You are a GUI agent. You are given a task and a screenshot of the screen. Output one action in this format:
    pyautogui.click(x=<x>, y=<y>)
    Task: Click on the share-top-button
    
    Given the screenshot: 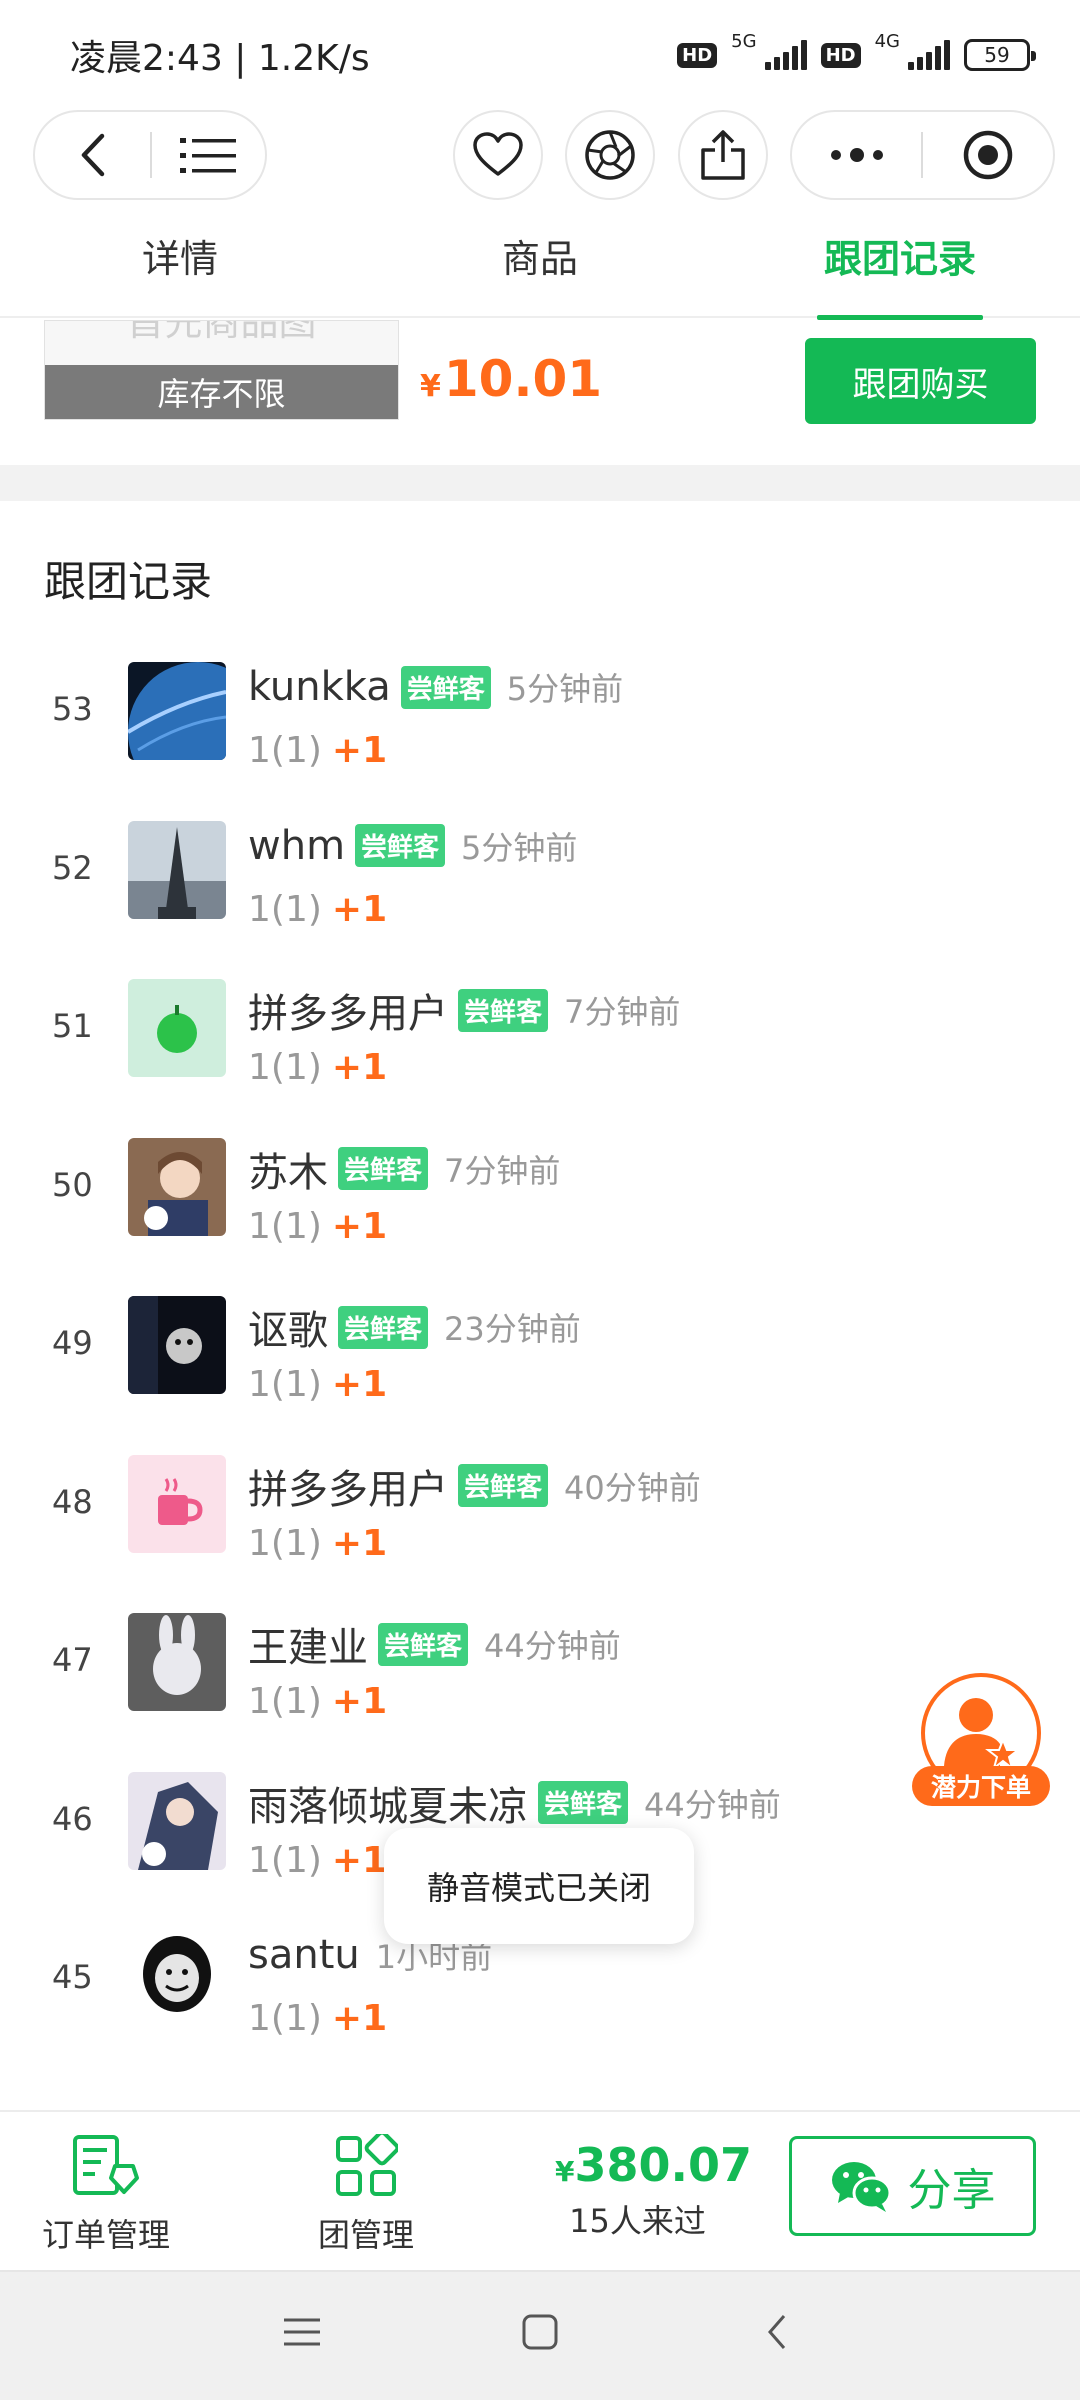 What is the action you would take?
    pyautogui.click(x=723, y=155)
    